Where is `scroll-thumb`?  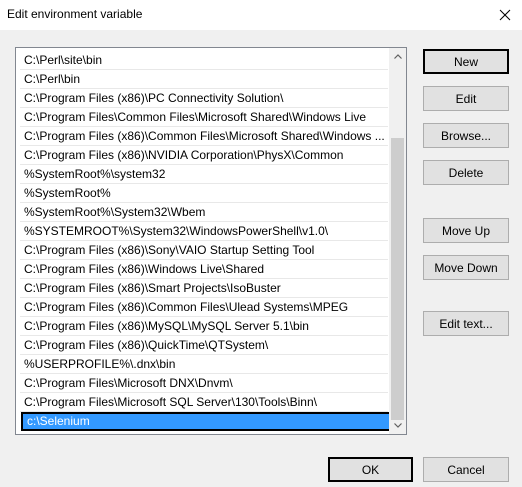 scroll-thumb is located at coordinates (397, 279).